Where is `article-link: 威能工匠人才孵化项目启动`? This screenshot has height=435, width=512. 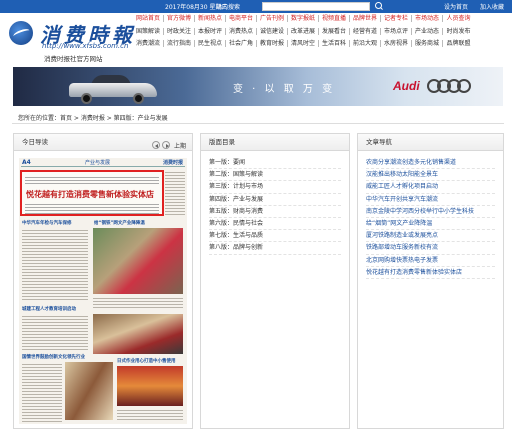 article-link: 威能工匠人才孵化项目启动 is located at coordinates (430, 187).